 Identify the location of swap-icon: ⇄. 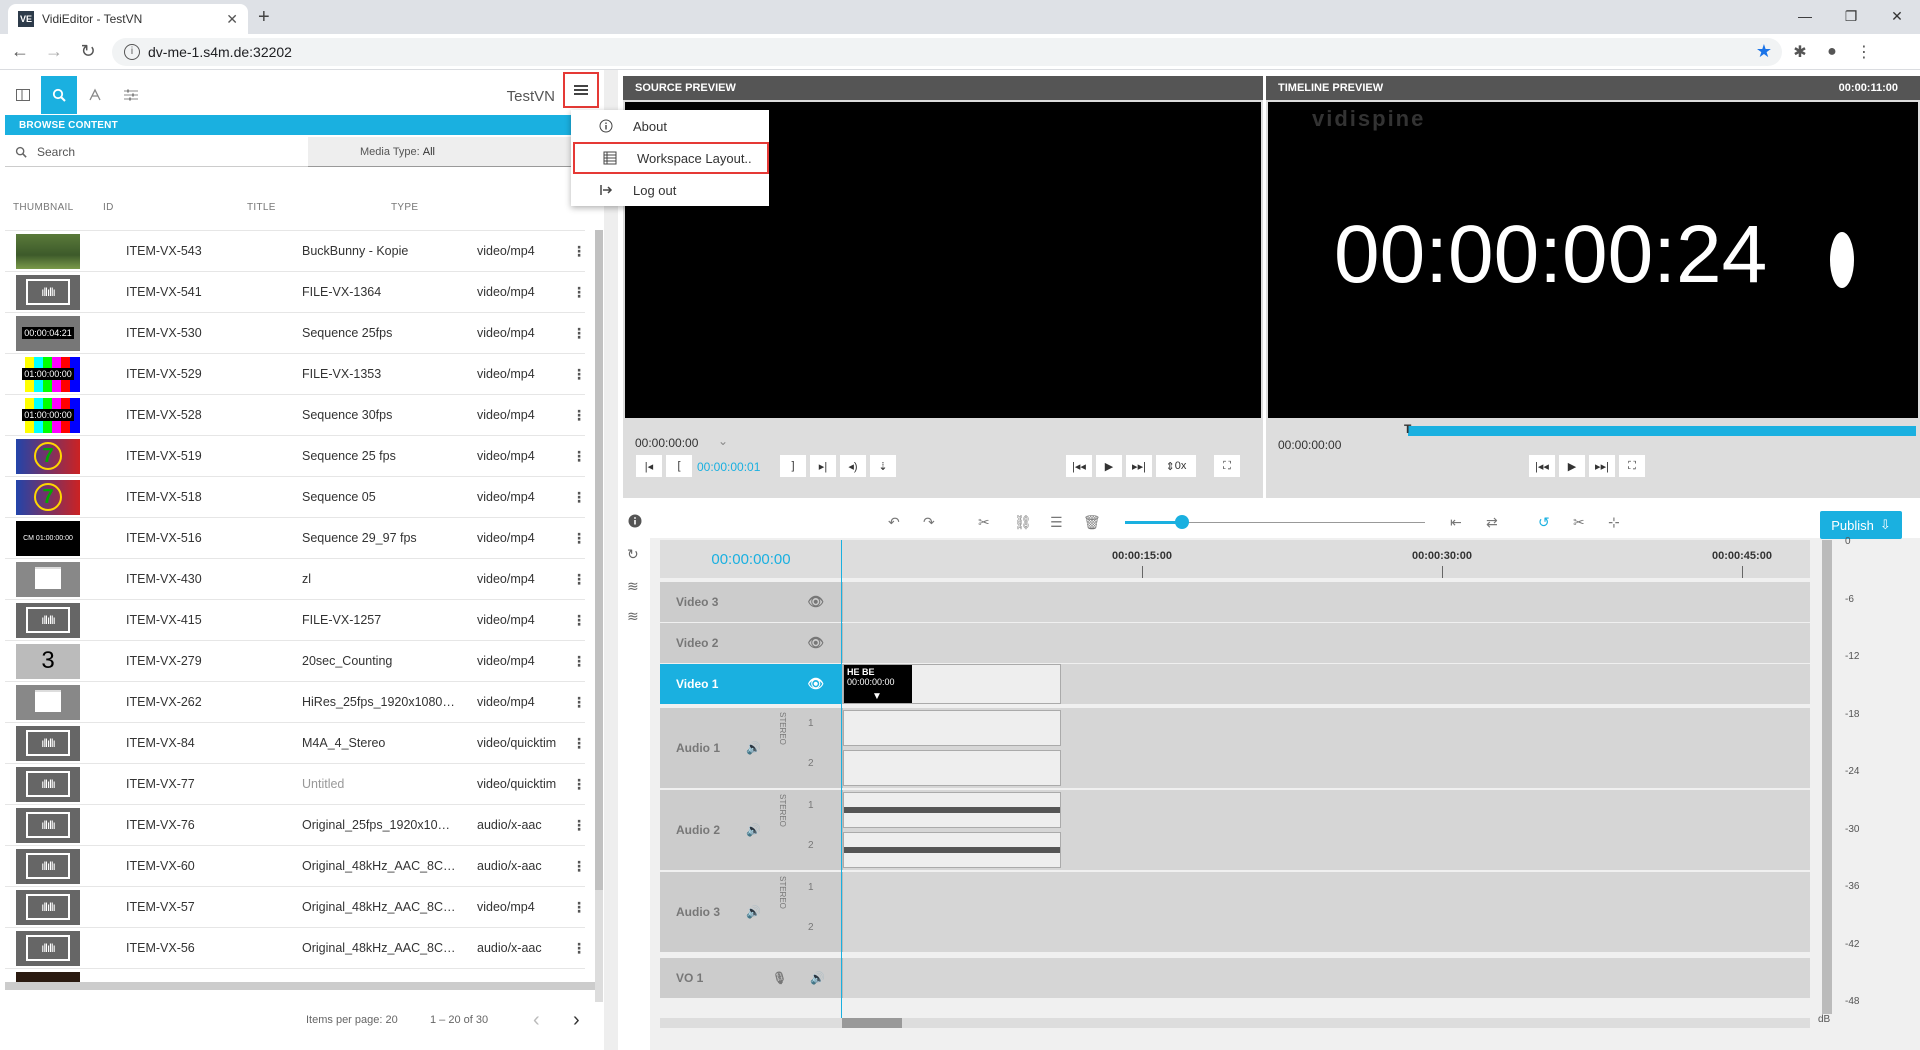
(1492, 522).